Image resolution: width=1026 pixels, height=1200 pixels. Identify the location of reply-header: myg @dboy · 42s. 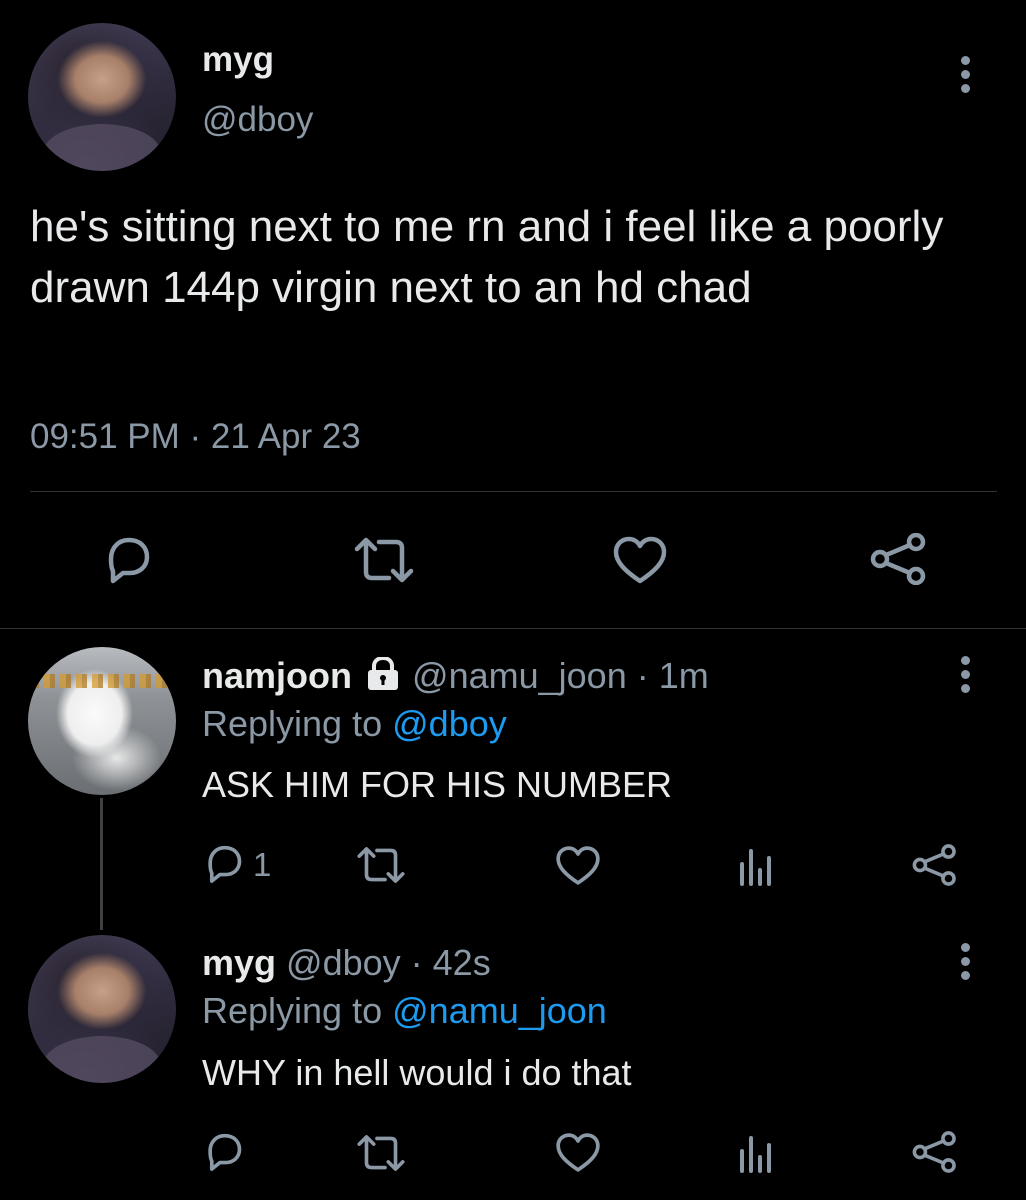
(346, 963).